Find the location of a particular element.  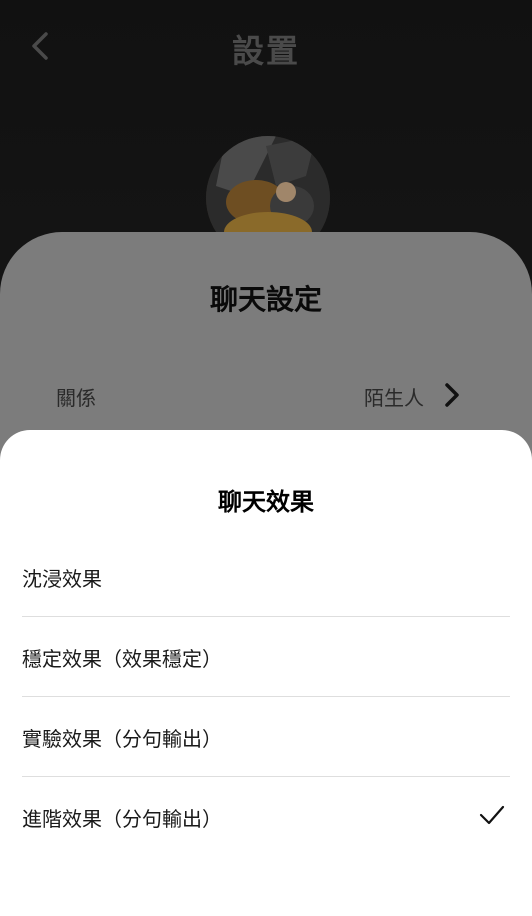

option-immersive: 沈浸效果 is located at coordinates (266, 577).